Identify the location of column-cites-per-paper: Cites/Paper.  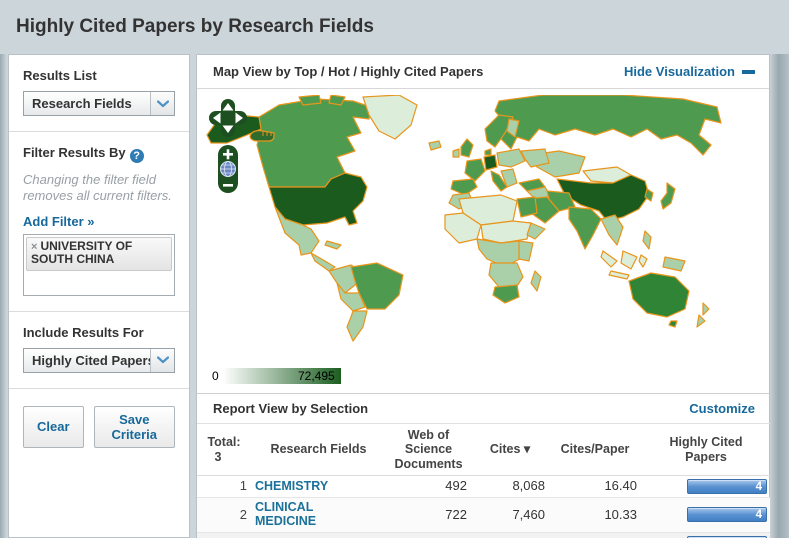
(595, 449).